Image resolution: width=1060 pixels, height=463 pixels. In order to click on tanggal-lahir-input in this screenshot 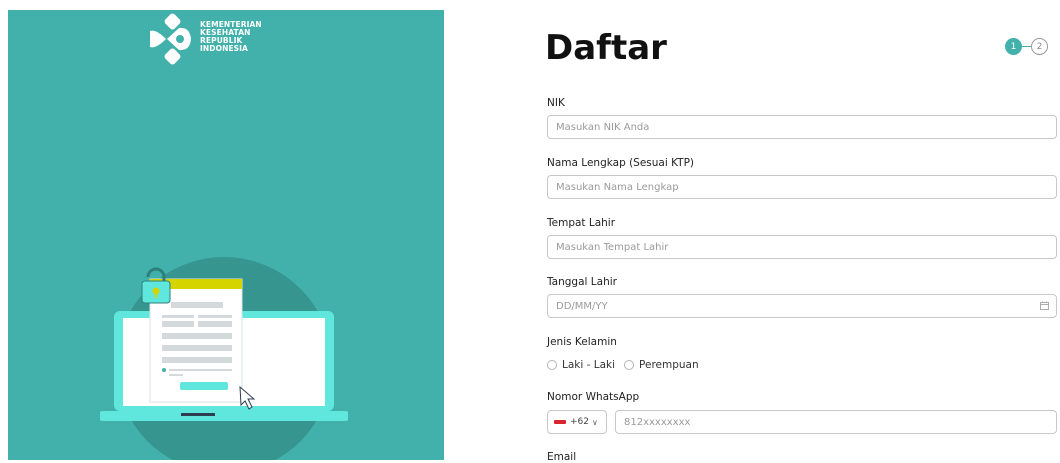, I will do `click(802, 306)`.